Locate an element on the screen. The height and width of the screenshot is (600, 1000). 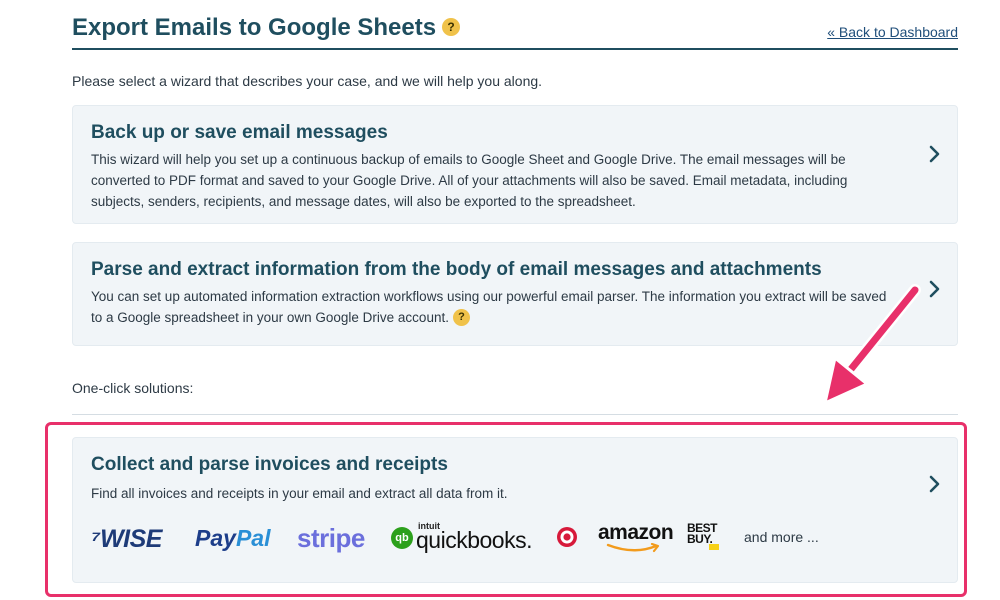
paypal-logo-pal: Pal is located at coordinates (253, 538).